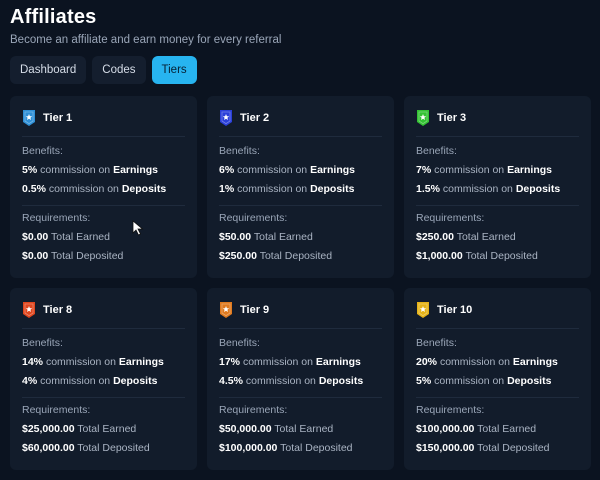 The width and height of the screenshot is (600, 480). I want to click on deposits-percent: 1%, so click(227, 189).